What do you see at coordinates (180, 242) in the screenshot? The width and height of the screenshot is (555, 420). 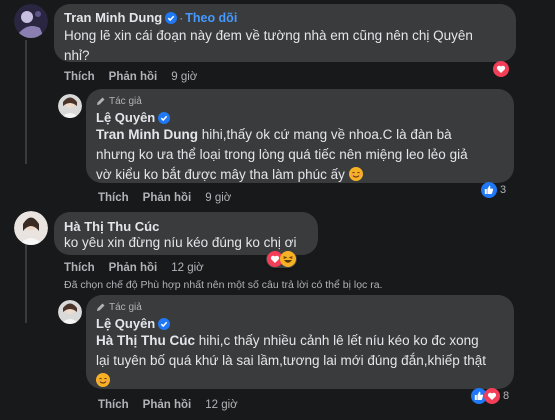 I see `comment-text: ko yêu xin đừng níu kéo đúng ko chị ơi` at bounding box center [180, 242].